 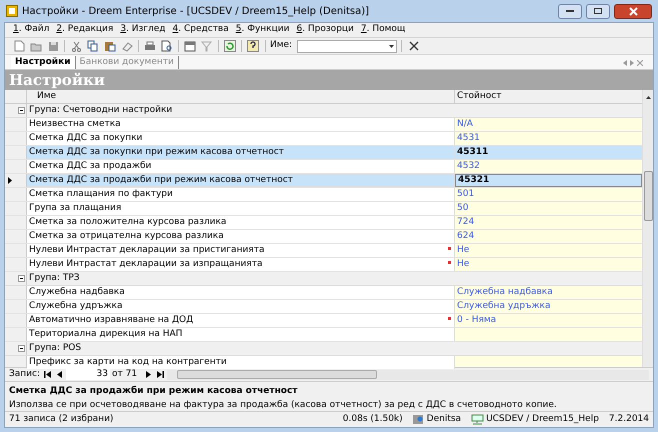 What do you see at coordinates (190, 46) in the screenshot?
I see `window-icon` at bounding box center [190, 46].